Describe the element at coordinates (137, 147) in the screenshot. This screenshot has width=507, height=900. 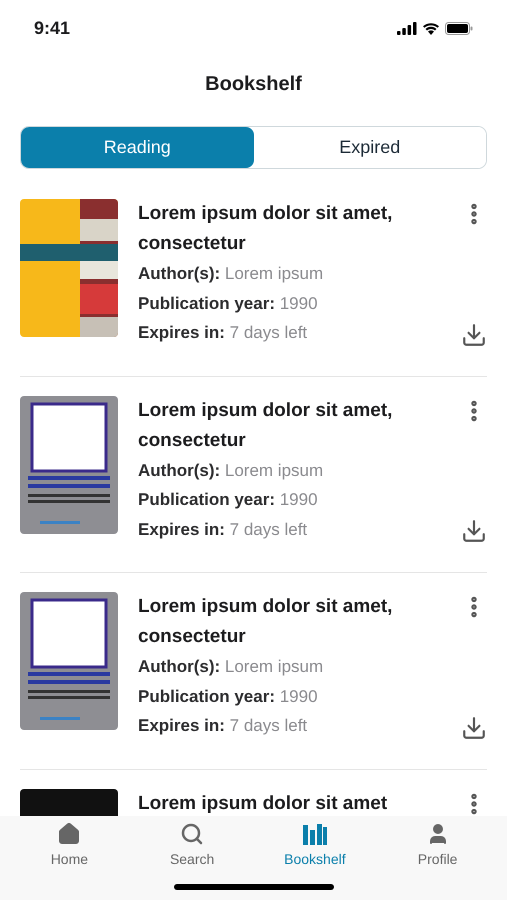
I see `segment-tab: Reading` at that location.